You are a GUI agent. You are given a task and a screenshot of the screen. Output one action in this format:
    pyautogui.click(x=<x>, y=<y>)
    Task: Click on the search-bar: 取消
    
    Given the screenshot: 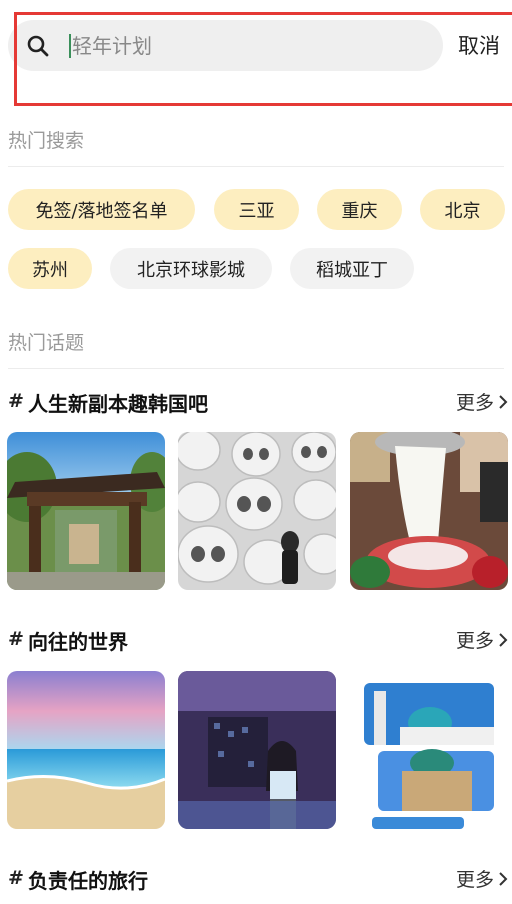 What is the action you would take?
    pyautogui.click(x=256, y=46)
    